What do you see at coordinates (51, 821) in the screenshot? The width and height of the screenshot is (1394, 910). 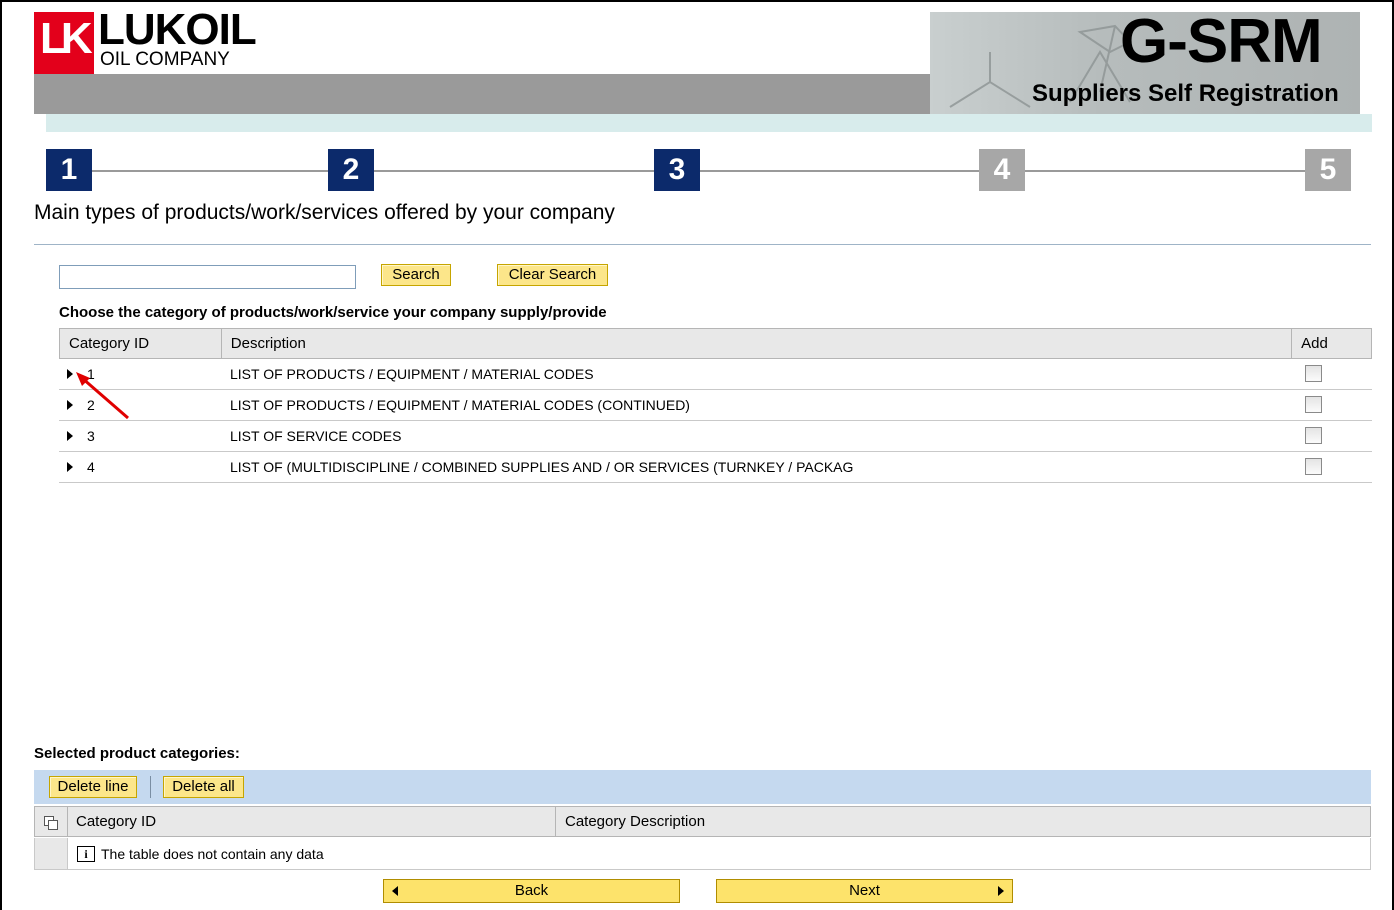 I see `select-all-icon` at bounding box center [51, 821].